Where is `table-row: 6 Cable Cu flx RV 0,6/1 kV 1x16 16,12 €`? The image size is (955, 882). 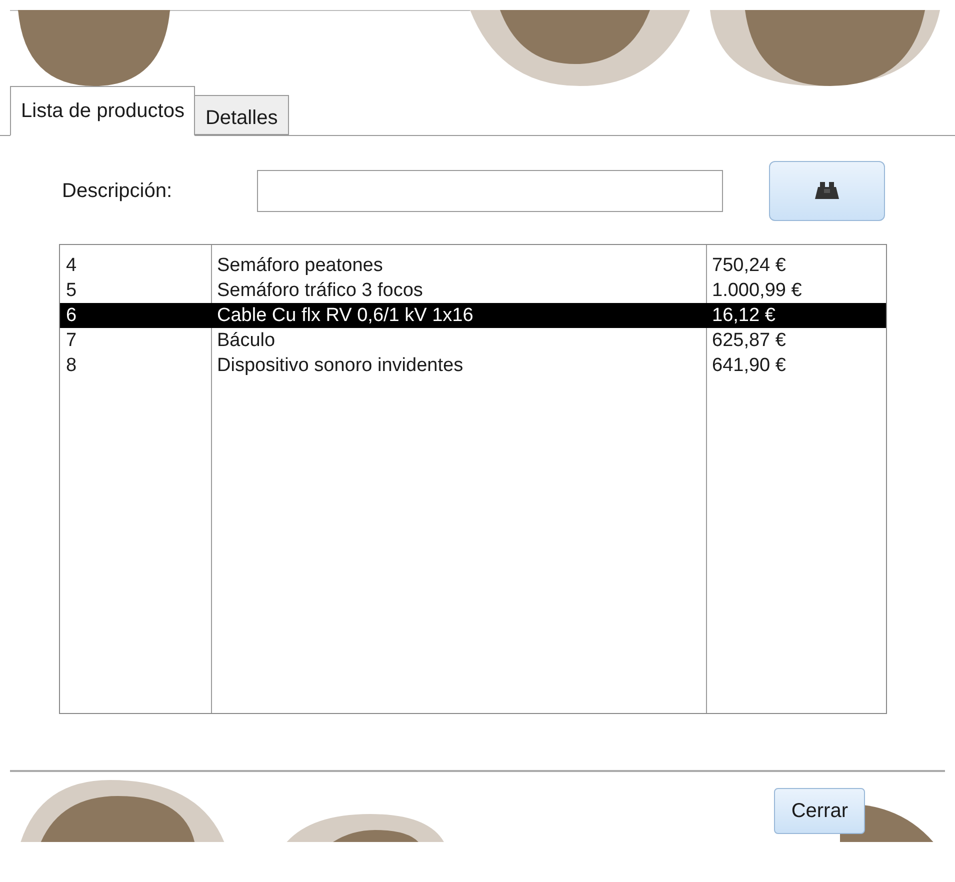
table-row: 6 Cable Cu flx RV 0,6/1 kV 1x16 16,12 € is located at coordinates (473, 315).